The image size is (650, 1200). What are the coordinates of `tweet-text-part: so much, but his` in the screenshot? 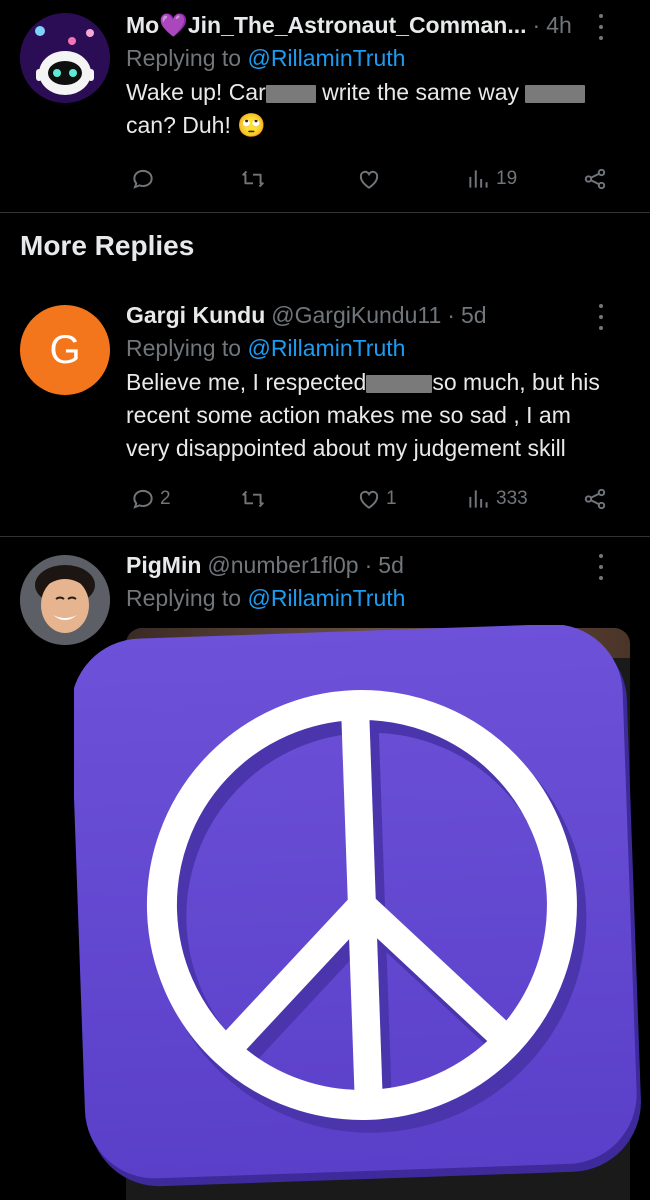 It's located at (516, 382).